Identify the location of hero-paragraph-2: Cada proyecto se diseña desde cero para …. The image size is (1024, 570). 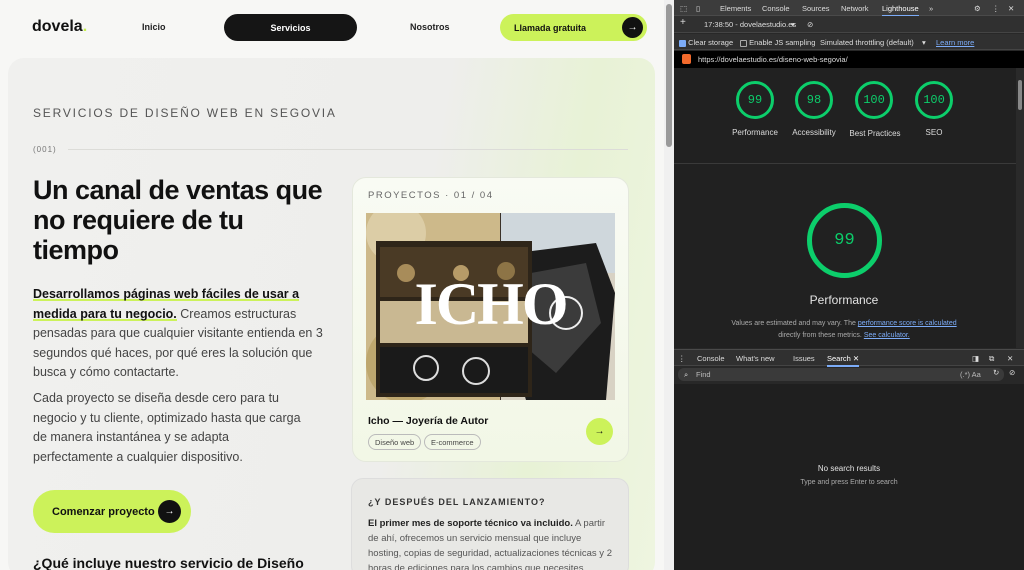
(167, 427).